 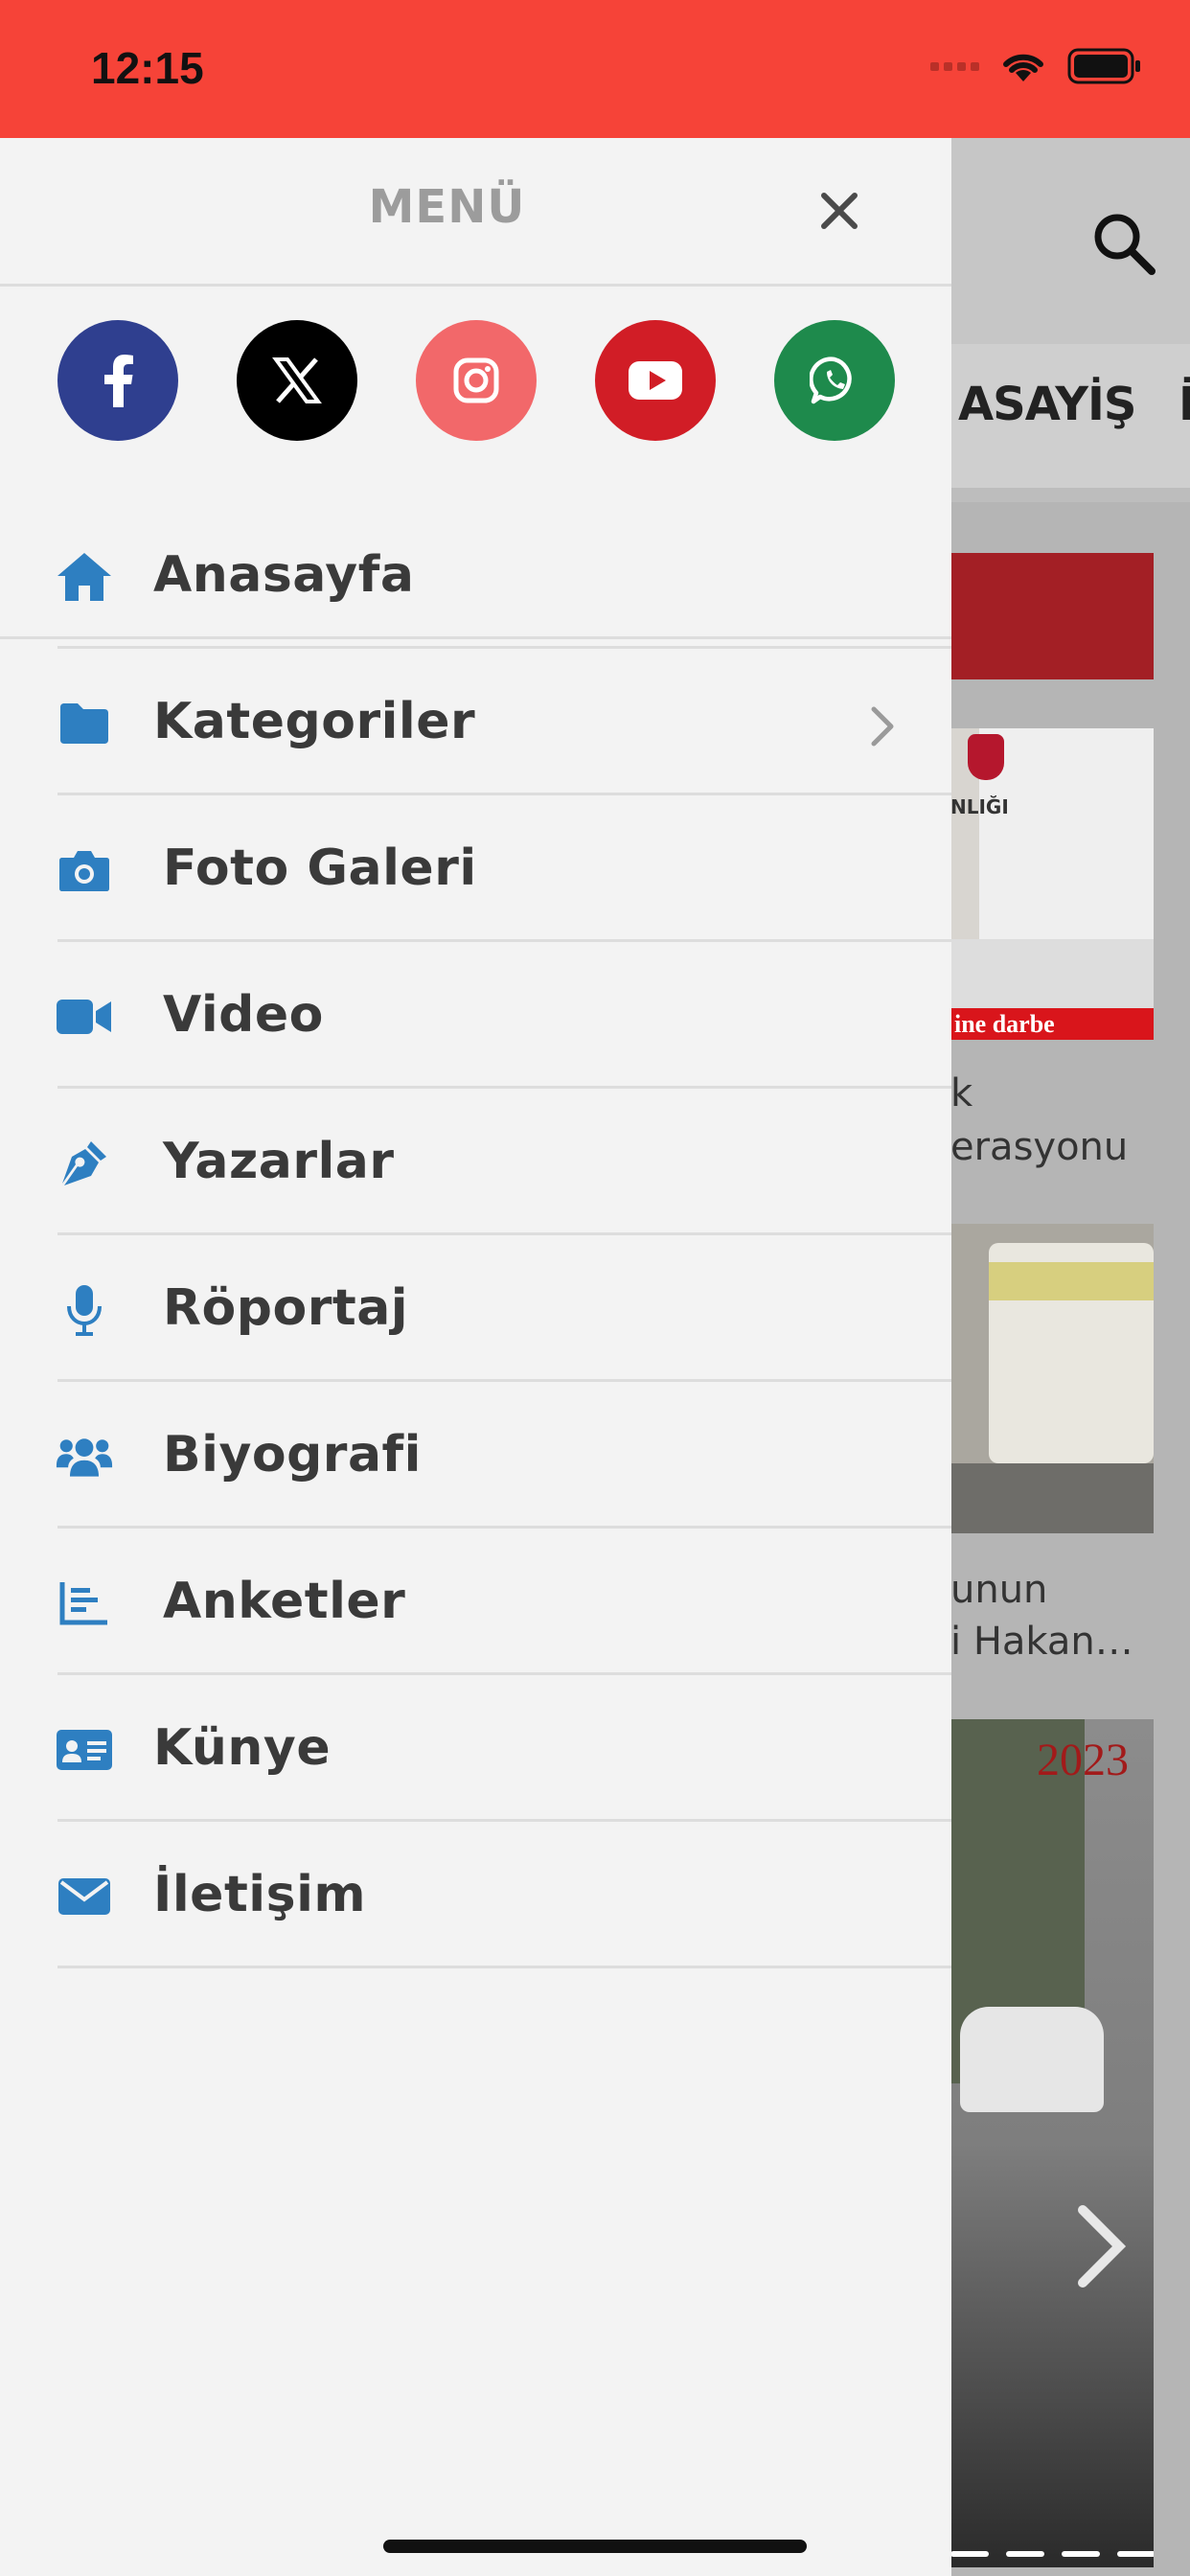 I want to click on facebook-button, so click(x=118, y=380).